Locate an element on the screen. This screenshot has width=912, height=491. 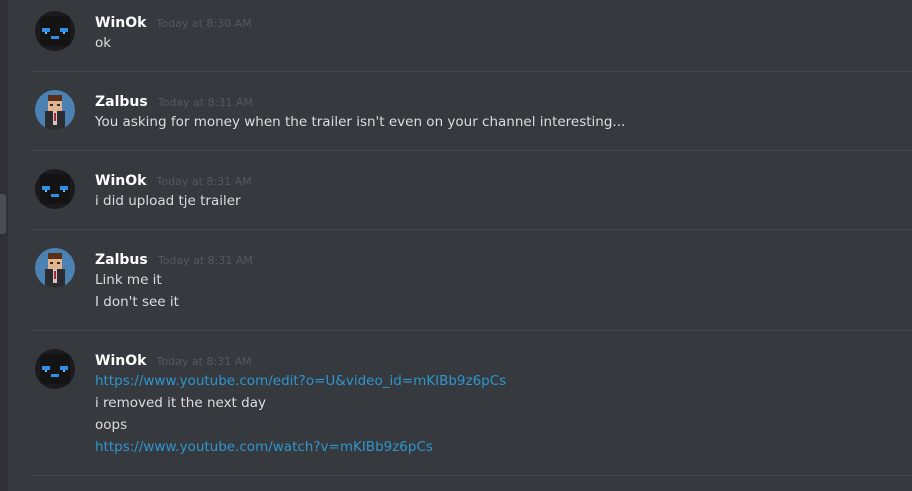
message-text: oops is located at coordinates (111, 425).